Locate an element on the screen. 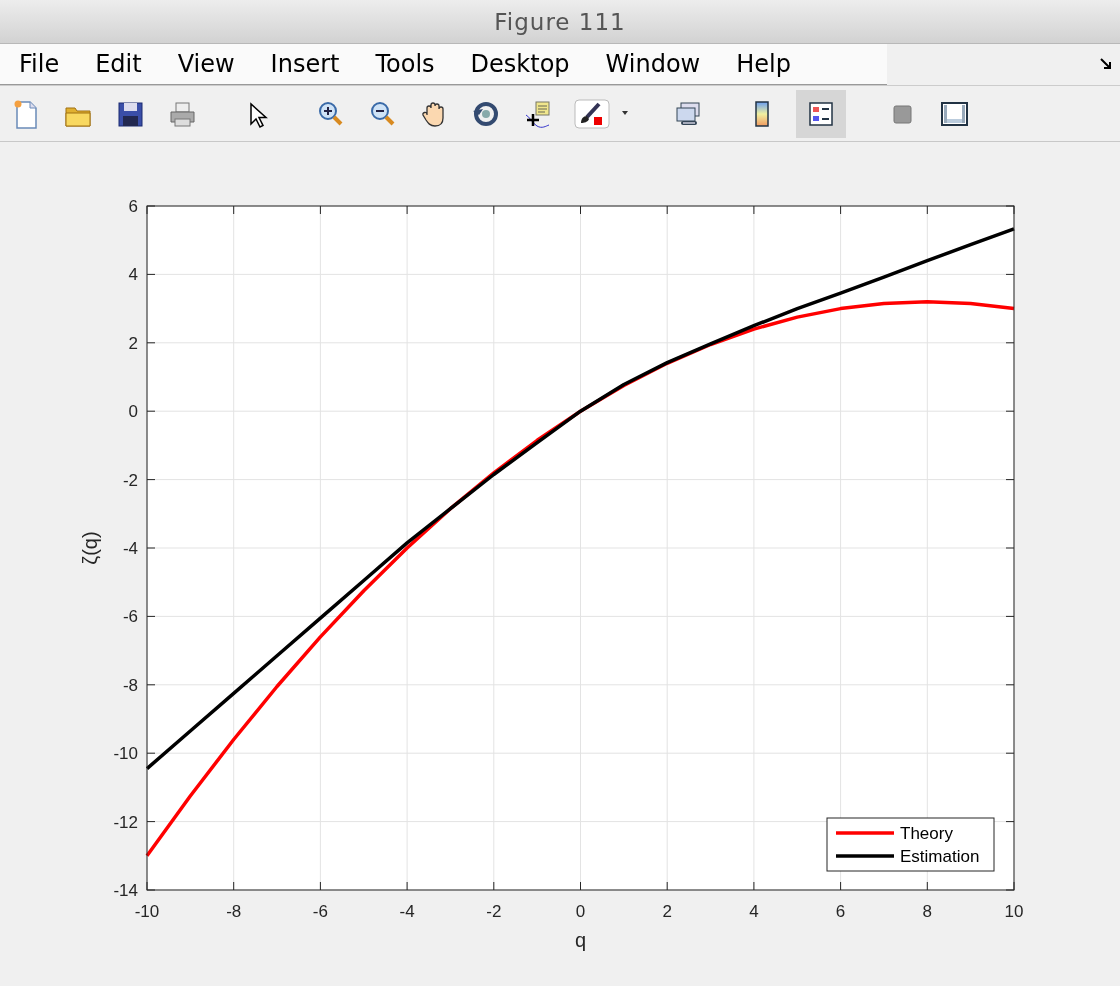 This screenshot has width=1120, height=986. x-tick-label: 6 is located at coordinates (840, 911).